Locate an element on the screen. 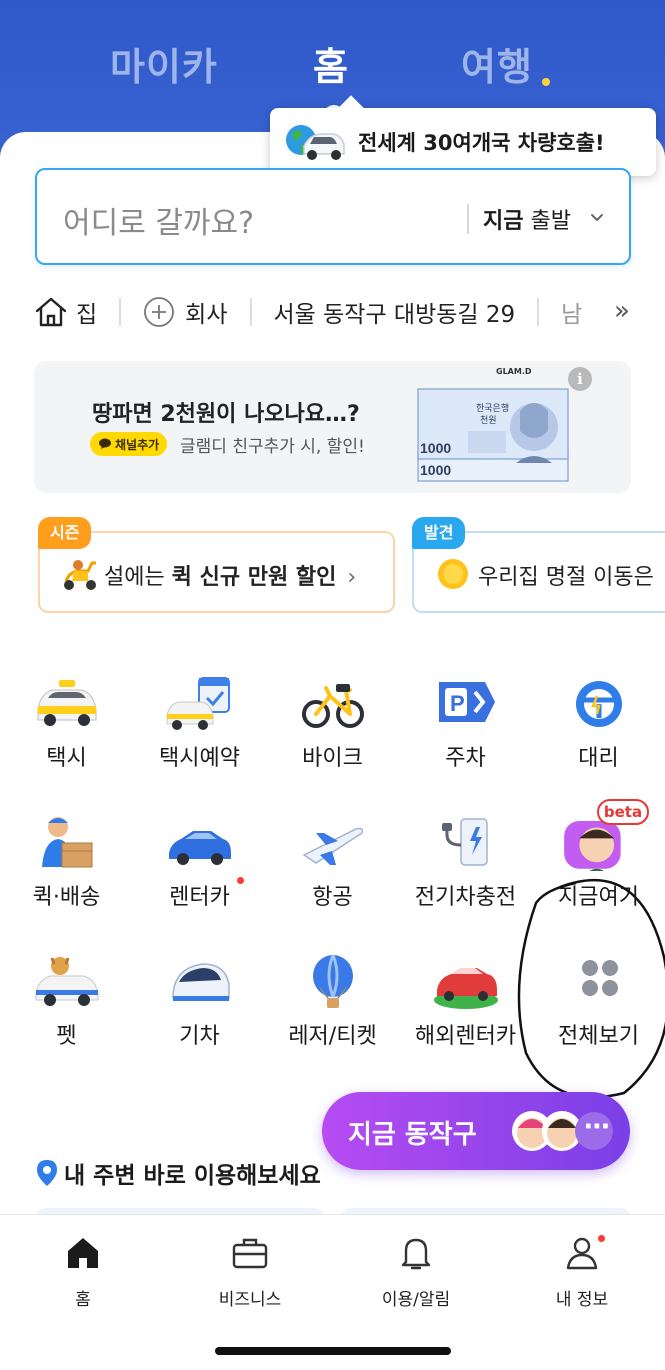 The height and width of the screenshot is (1370, 665). nav-my-info: 내 정보 is located at coordinates (582, 1271).